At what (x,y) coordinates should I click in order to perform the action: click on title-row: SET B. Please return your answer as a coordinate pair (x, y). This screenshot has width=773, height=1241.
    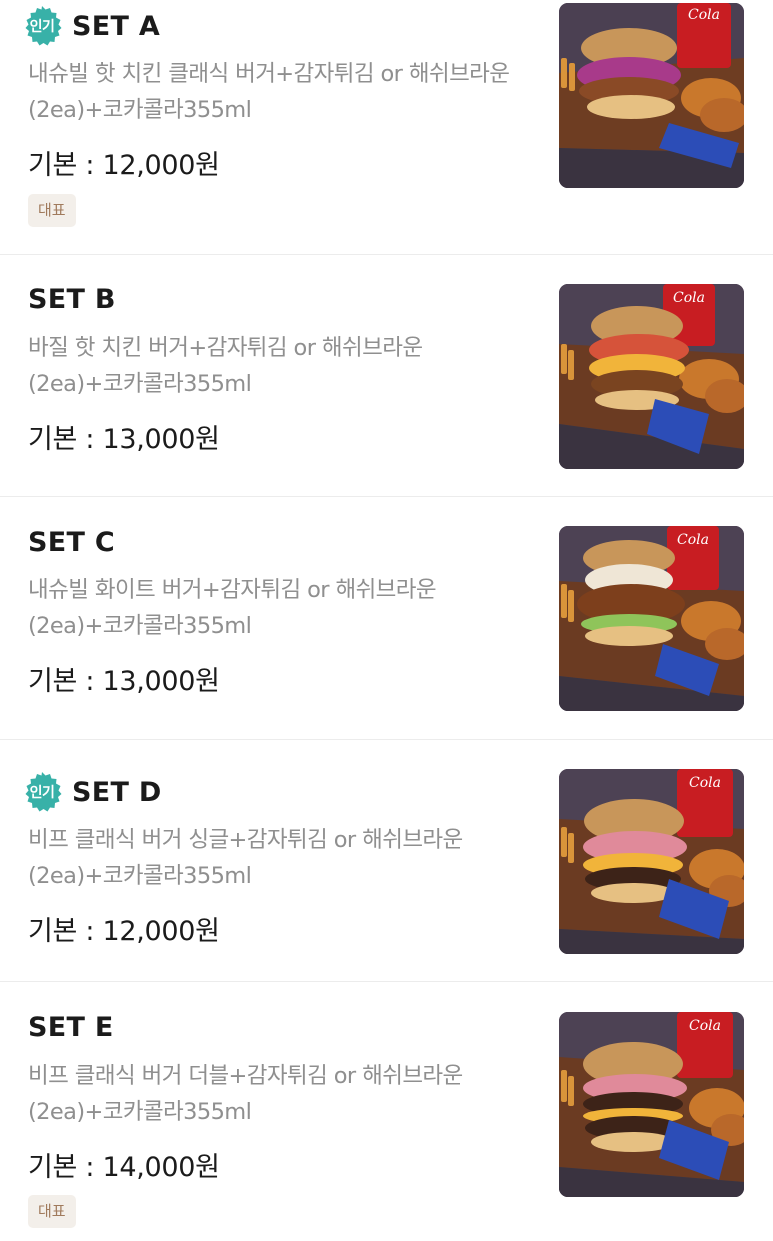
    Looking at the image, I should click on (68, 299).